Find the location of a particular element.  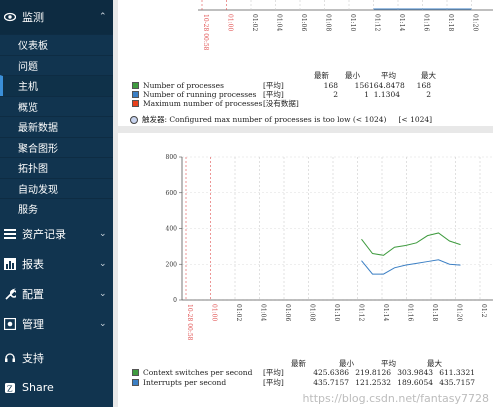

legend-series-name: Maximum number of processes is located at coordinates (203, 103).